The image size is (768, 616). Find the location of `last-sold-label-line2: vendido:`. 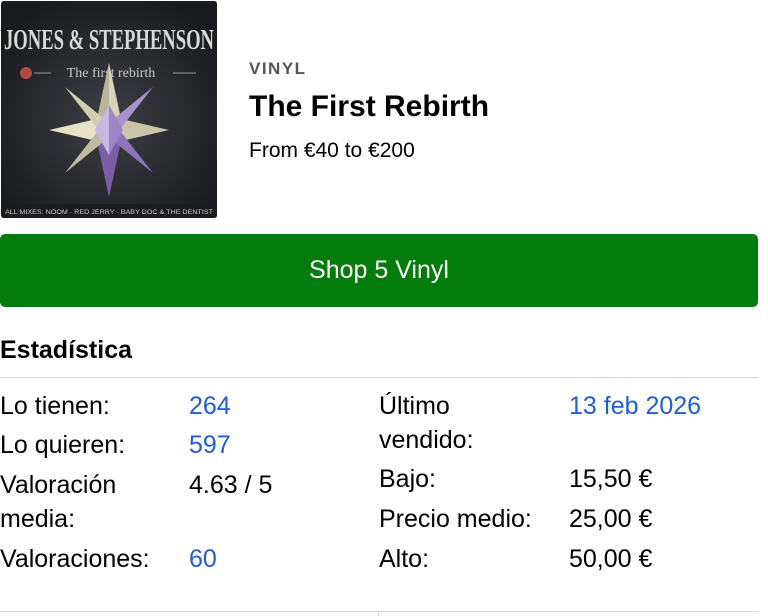

last-sold-label-line2: vendido: is located at coordinates (426, 440).